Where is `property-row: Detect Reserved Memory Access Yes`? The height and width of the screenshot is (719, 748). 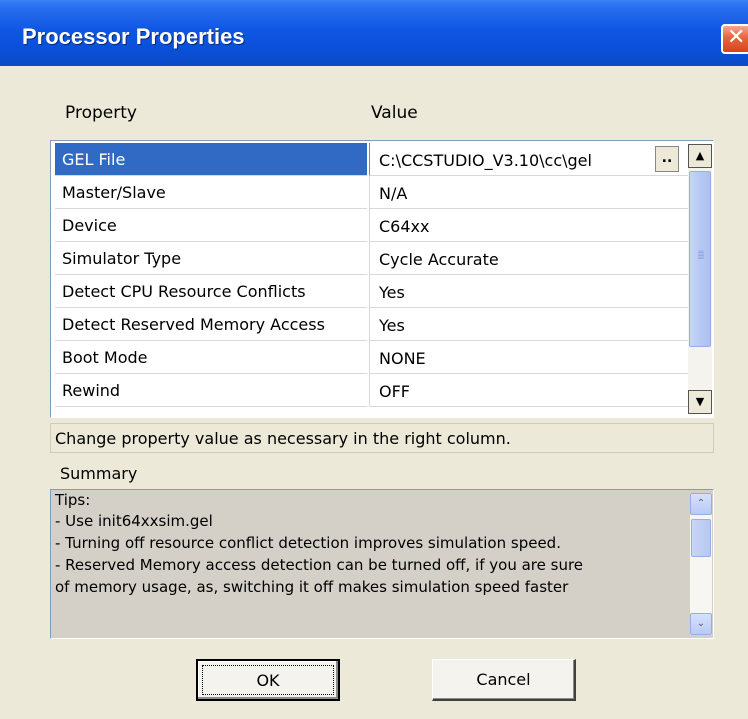 property-row: Detect Reserved Memory Access Yes is located at coordinates (375, 324).